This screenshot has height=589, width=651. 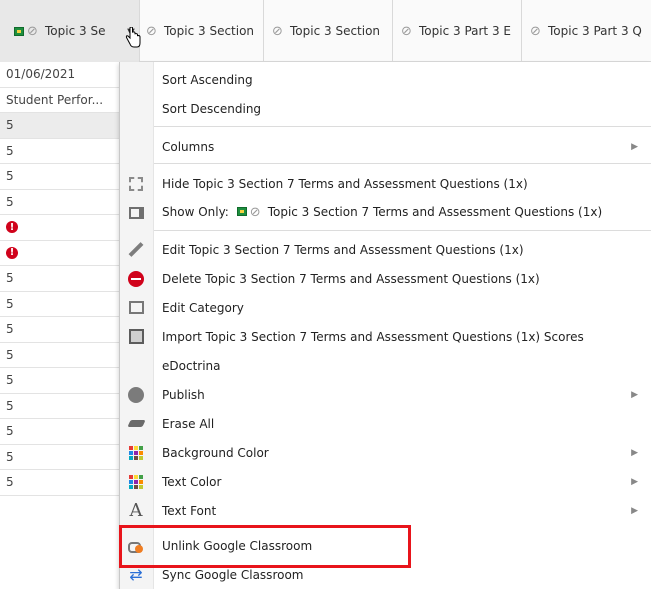 I want to click on menu-item-edit-category: Edit Category, so click(x=385, y=307).